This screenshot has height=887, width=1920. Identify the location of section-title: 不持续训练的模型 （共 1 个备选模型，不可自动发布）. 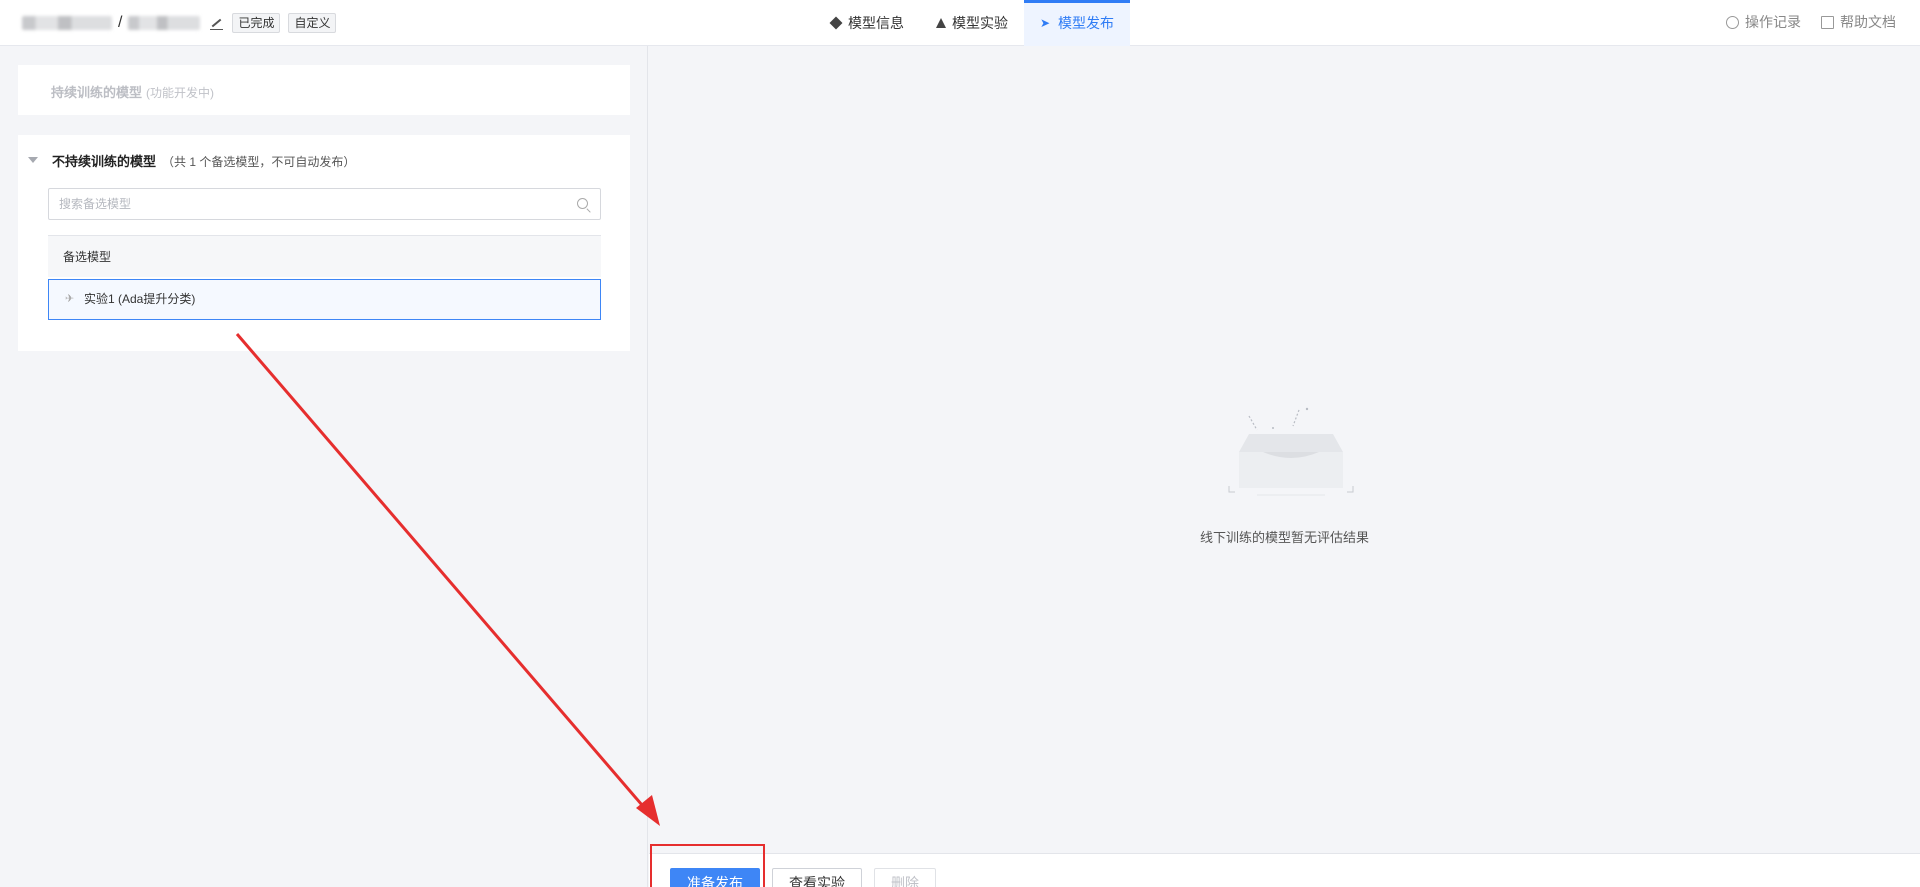
(204, 161).